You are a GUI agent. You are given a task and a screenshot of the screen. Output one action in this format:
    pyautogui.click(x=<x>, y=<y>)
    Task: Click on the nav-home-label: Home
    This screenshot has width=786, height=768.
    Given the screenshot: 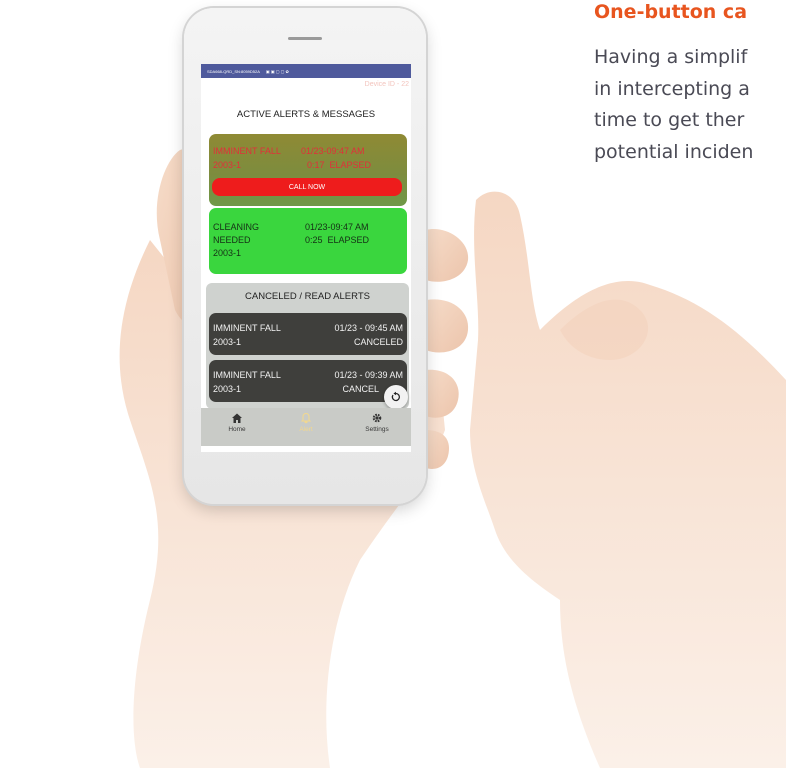 What is the action you would take?
    pyautogui.click(x=237, y=429)
    